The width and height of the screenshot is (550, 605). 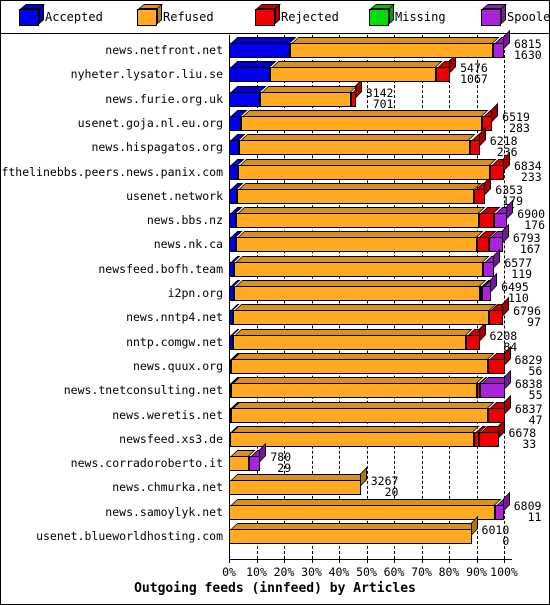 I want to click on bar-value-secondary: 0, so click(x=506, y=541).